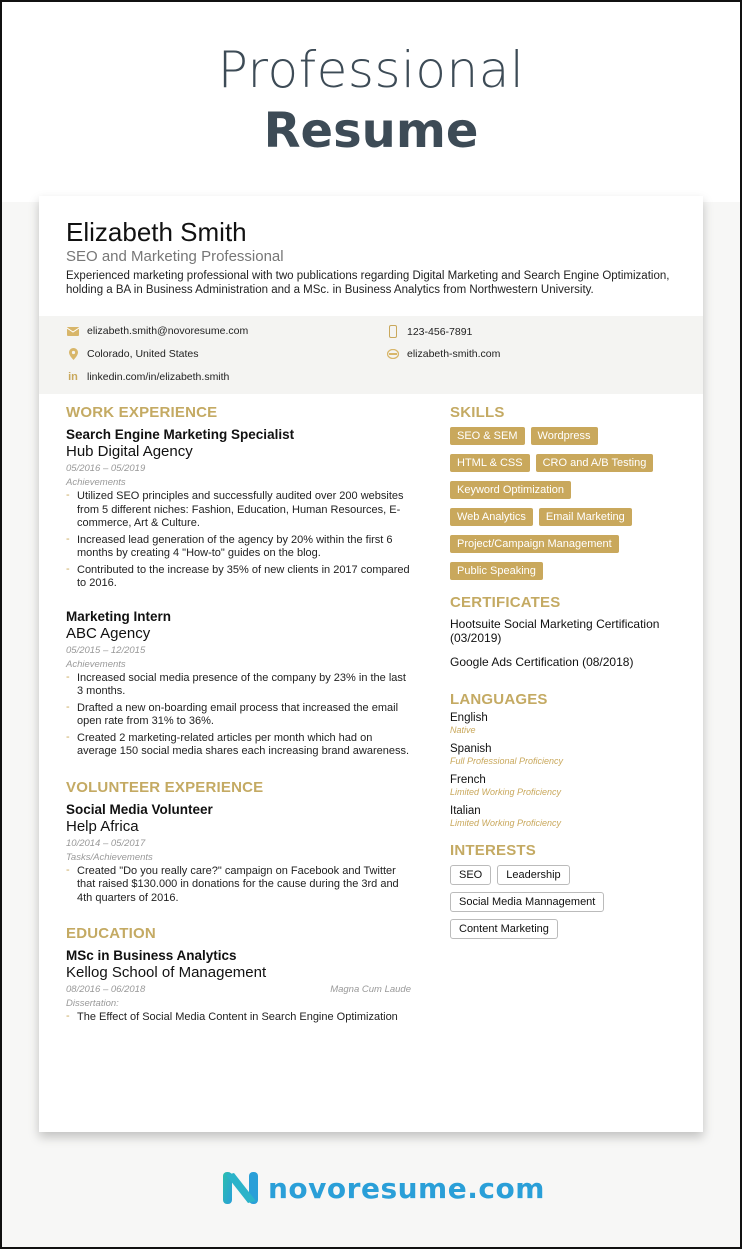 This screenshot has height=1249, width=742. What do you see at coordinates (510, 490) in the screenshot?
I see `skill-tag: Keyword Optimization` at bounding box center [510, 490].